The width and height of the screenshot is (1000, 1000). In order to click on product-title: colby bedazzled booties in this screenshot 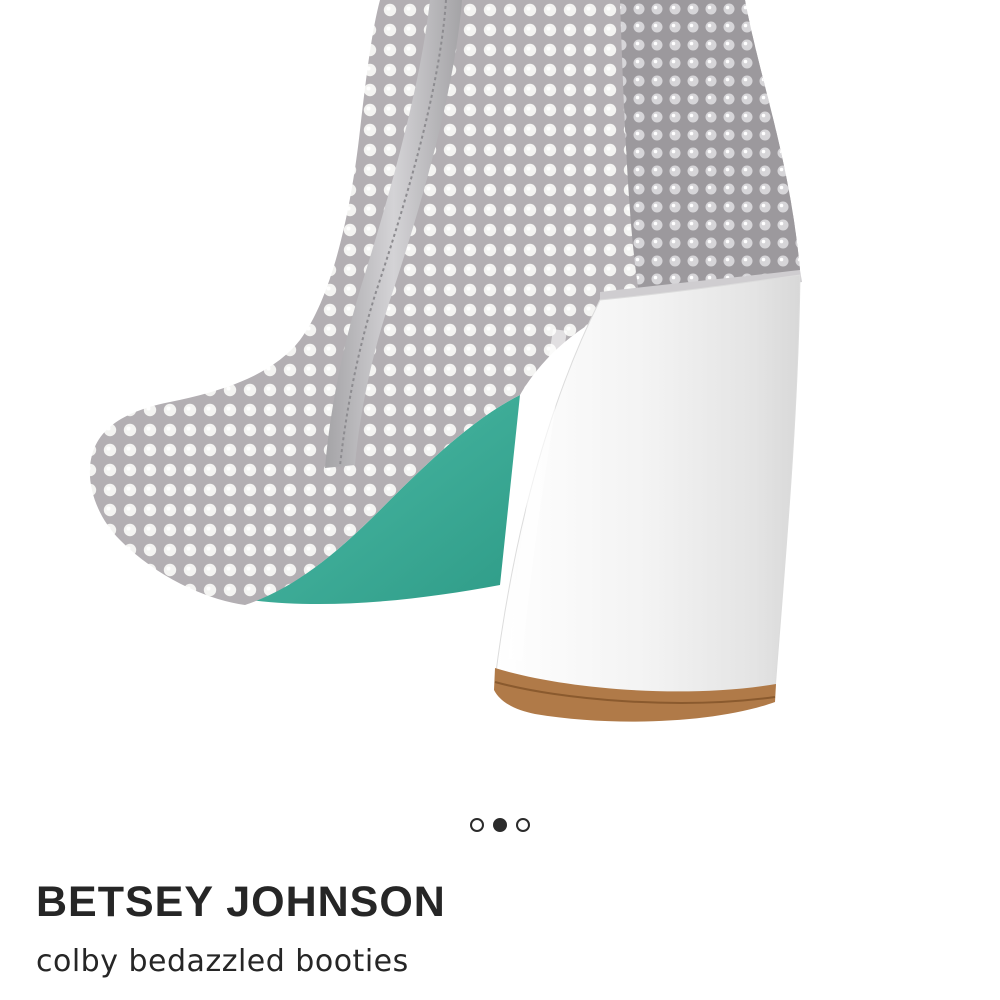, I will do `click(222, 961)`.